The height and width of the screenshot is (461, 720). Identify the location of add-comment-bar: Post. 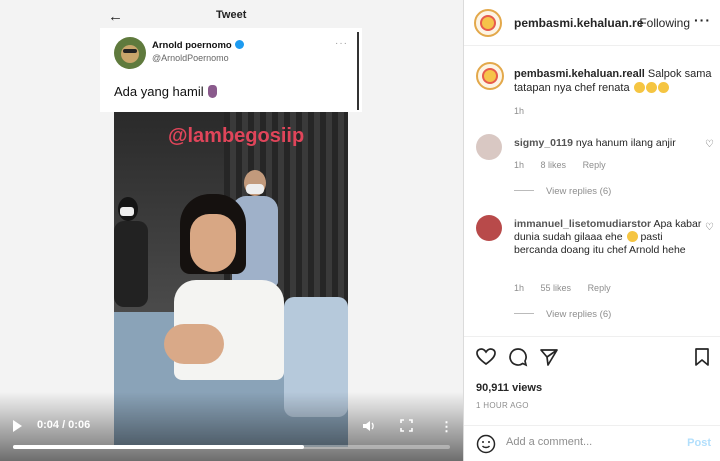
(592, 443).